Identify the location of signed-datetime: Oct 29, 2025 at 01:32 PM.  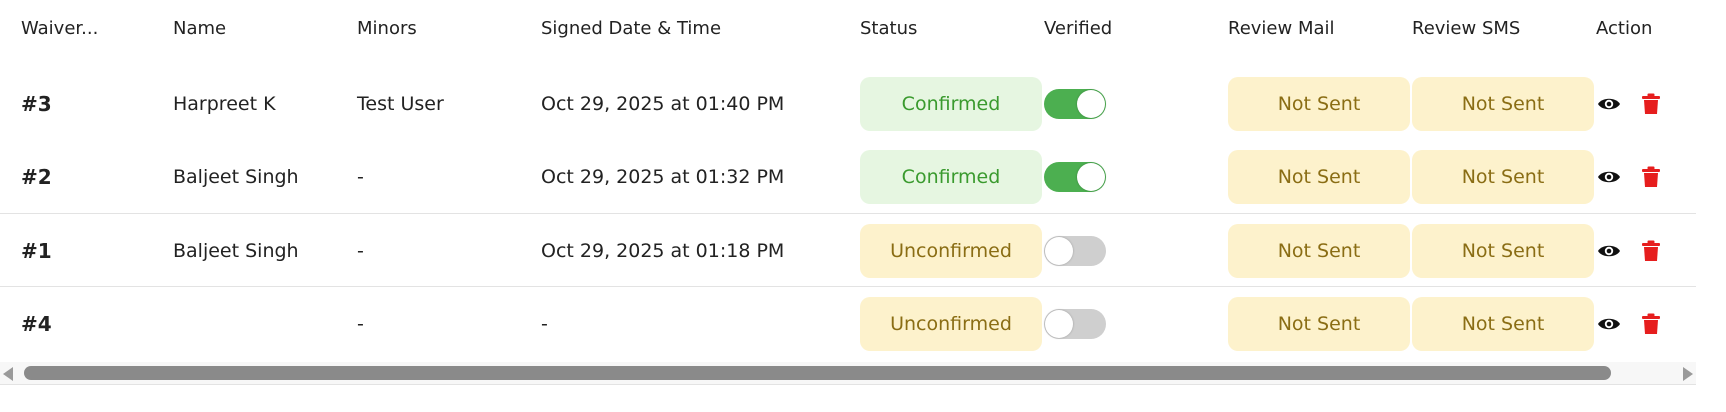
(663, 176).